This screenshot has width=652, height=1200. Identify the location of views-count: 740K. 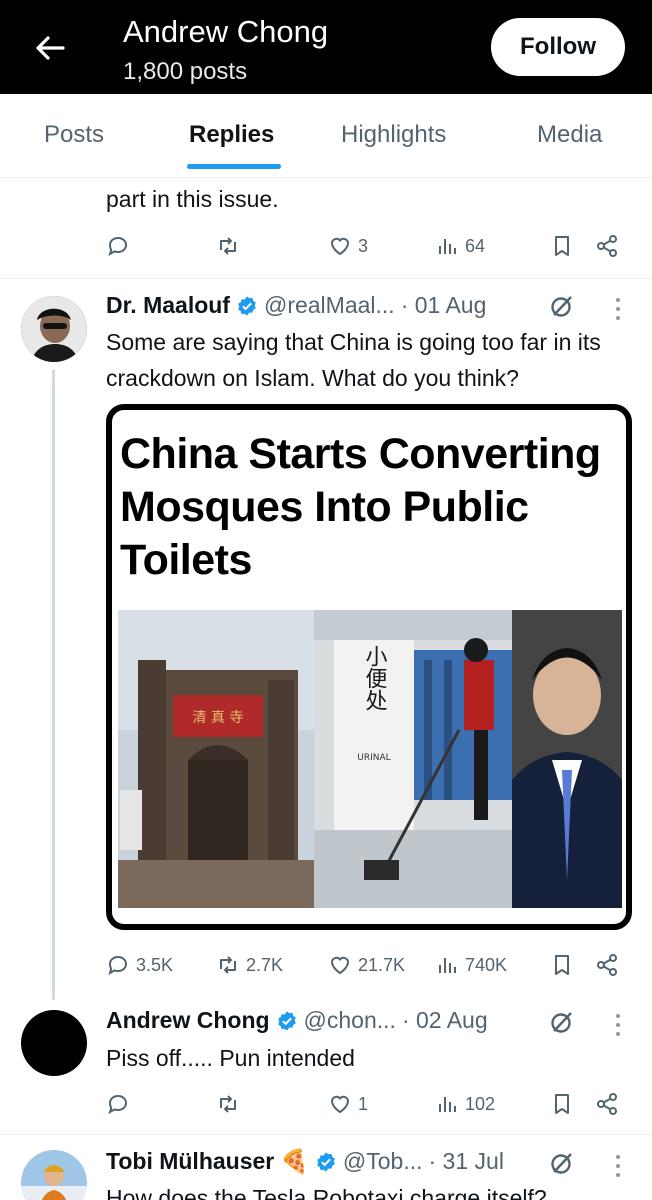
(486, 964).